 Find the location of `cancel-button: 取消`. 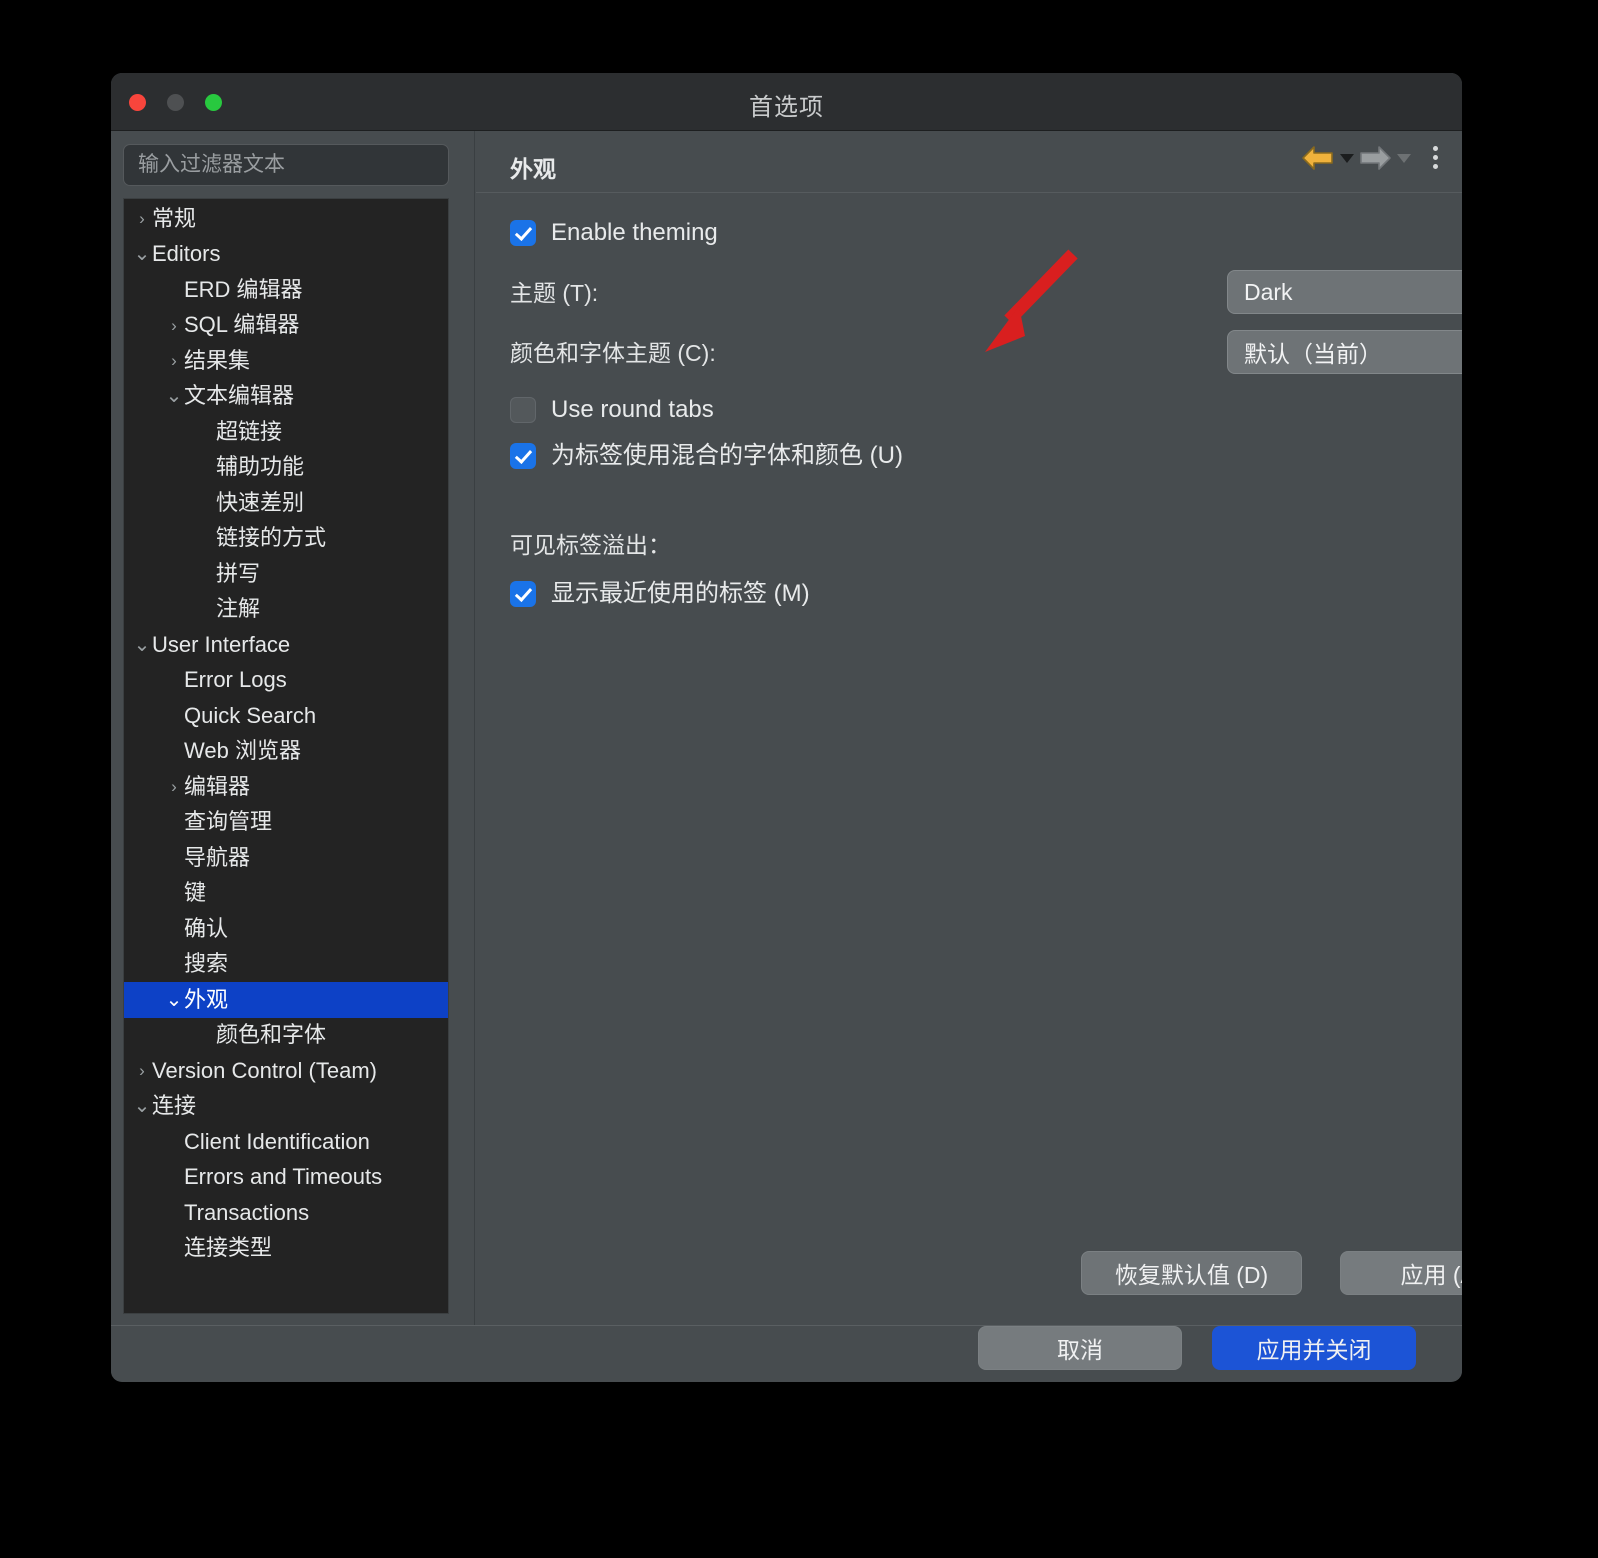

cancel-button: 取消 is located at coordinates (1080, 1348).